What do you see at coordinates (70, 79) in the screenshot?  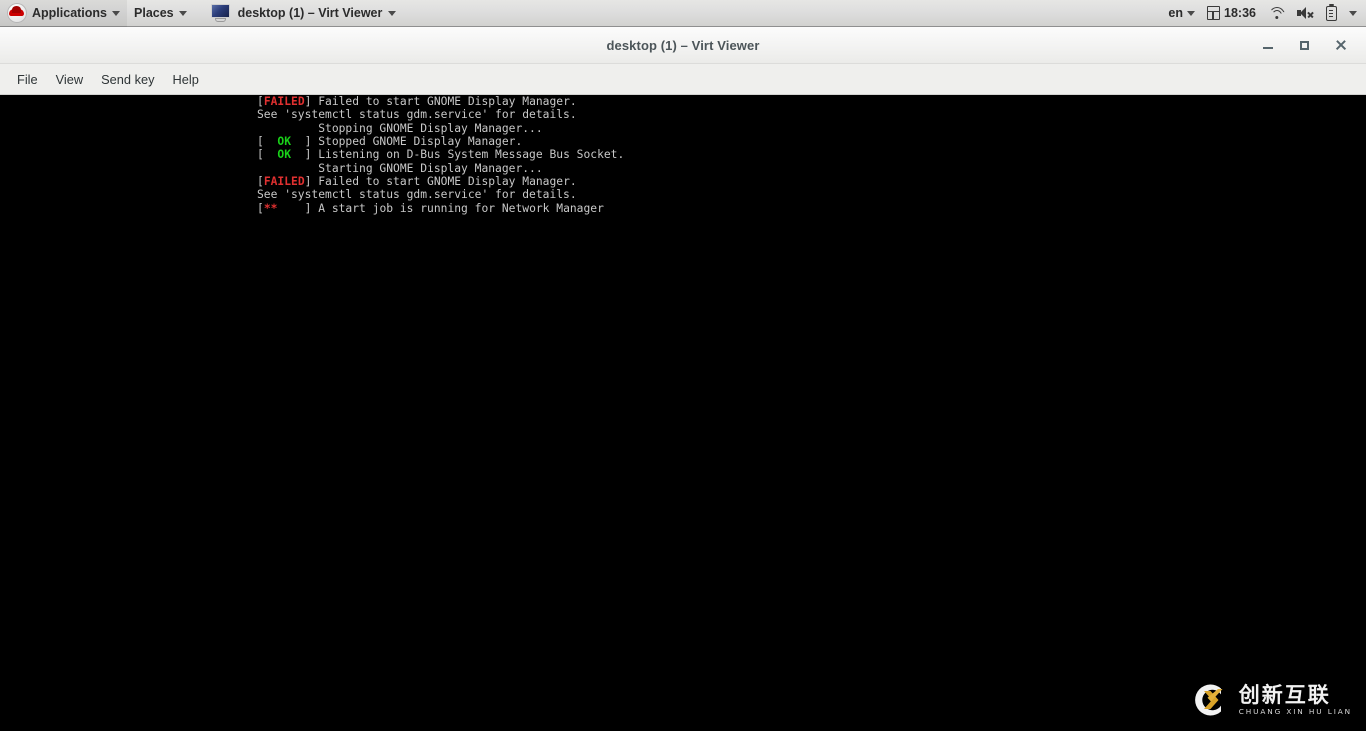 I see `menu-view: View` at bounding box center [70, 79].